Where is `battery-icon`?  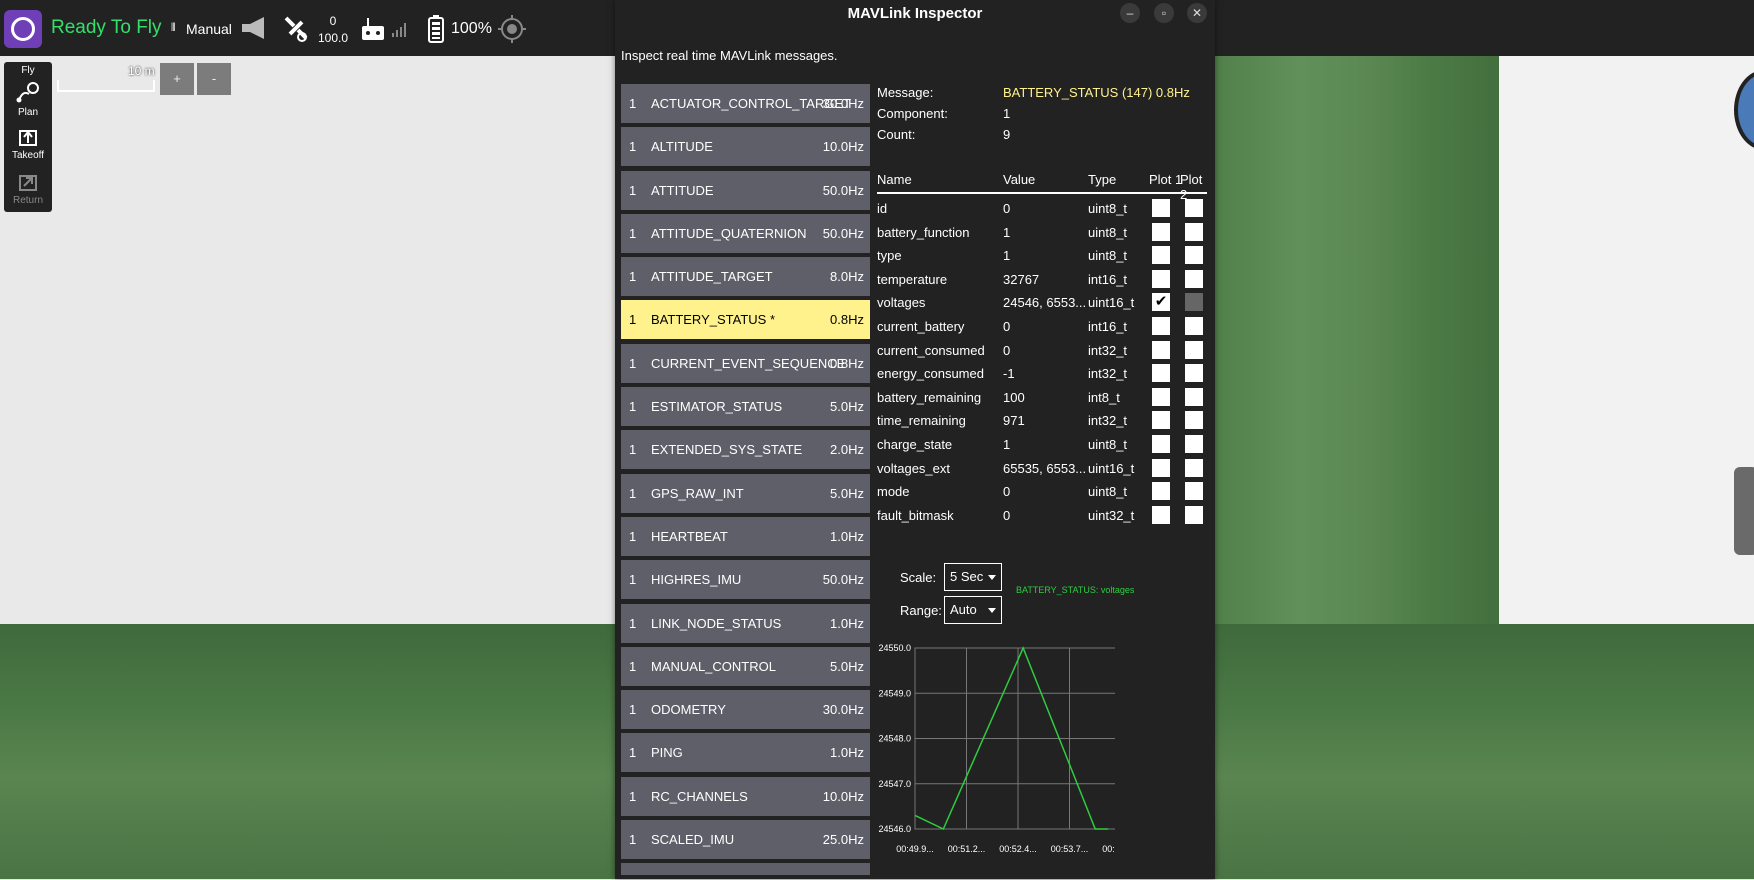 battery-icon is located at coordinates (436, 29).